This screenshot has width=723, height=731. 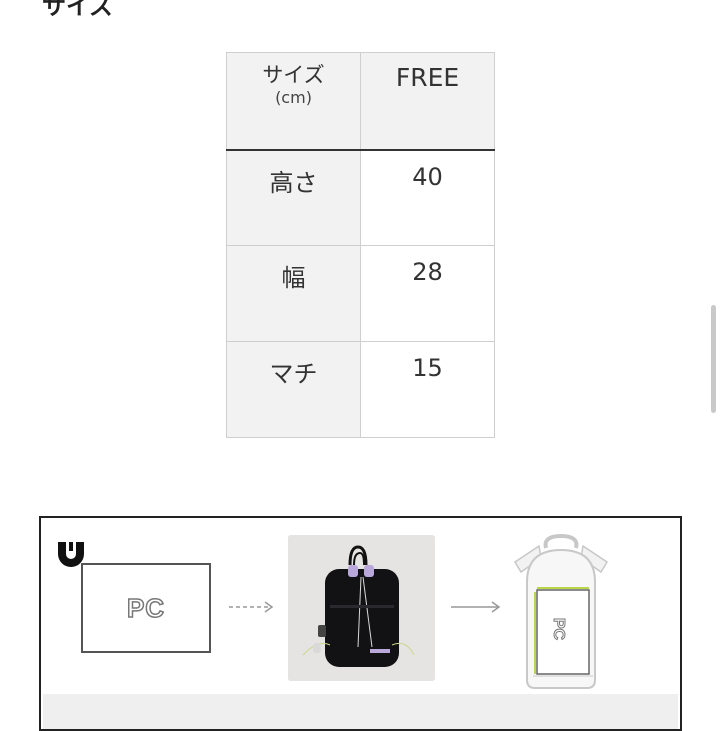 What do you see at coordinates (251, 607) in the screenshot?
I see `dashed-arrow-icon` at bounding box center [251, 607].